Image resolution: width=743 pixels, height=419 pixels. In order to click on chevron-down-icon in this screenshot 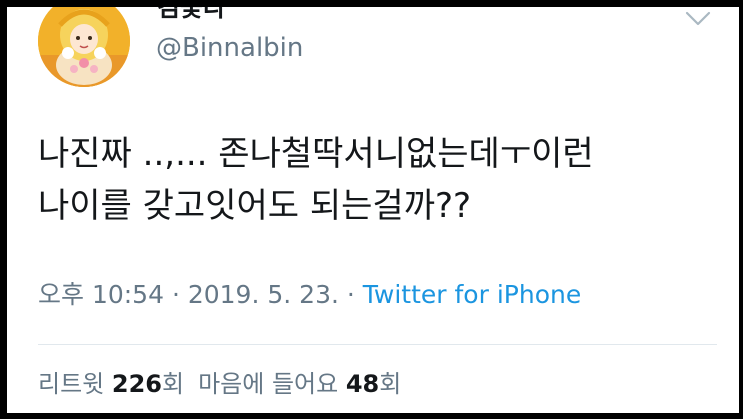, I will do `click(698, 18)`.